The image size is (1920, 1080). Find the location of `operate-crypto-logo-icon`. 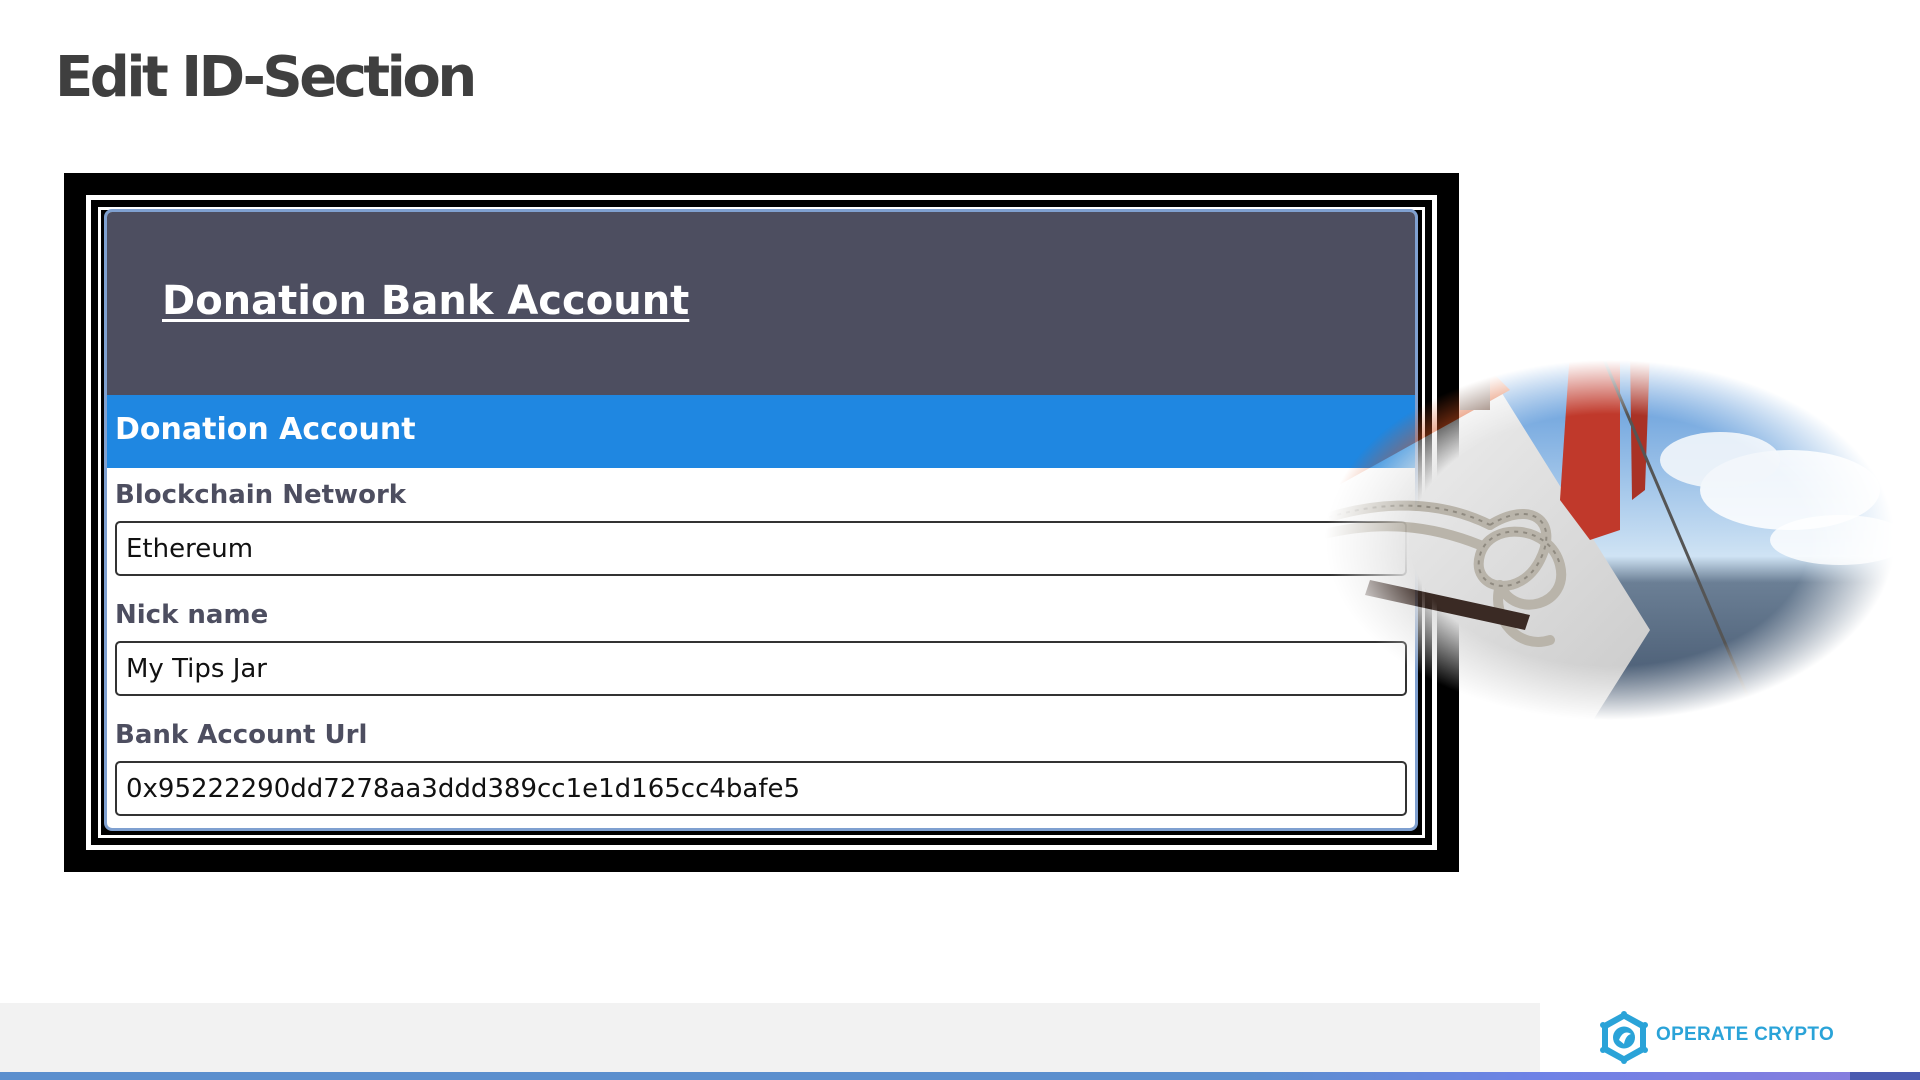

operate-crypto-logo-icon is located at coordinates (1624, 1037).